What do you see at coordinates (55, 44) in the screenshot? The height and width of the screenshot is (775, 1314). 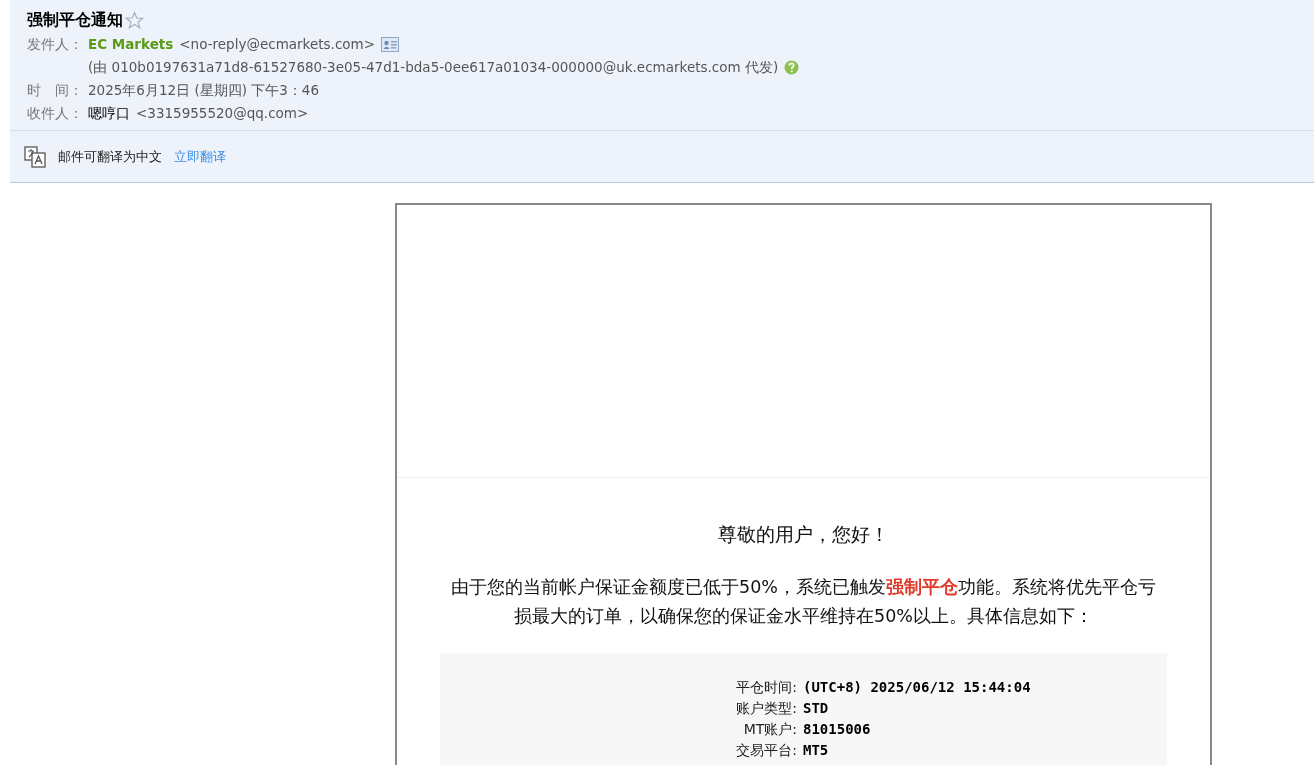 I see `field-label: 发件人：` at bounding box center [55, 44].